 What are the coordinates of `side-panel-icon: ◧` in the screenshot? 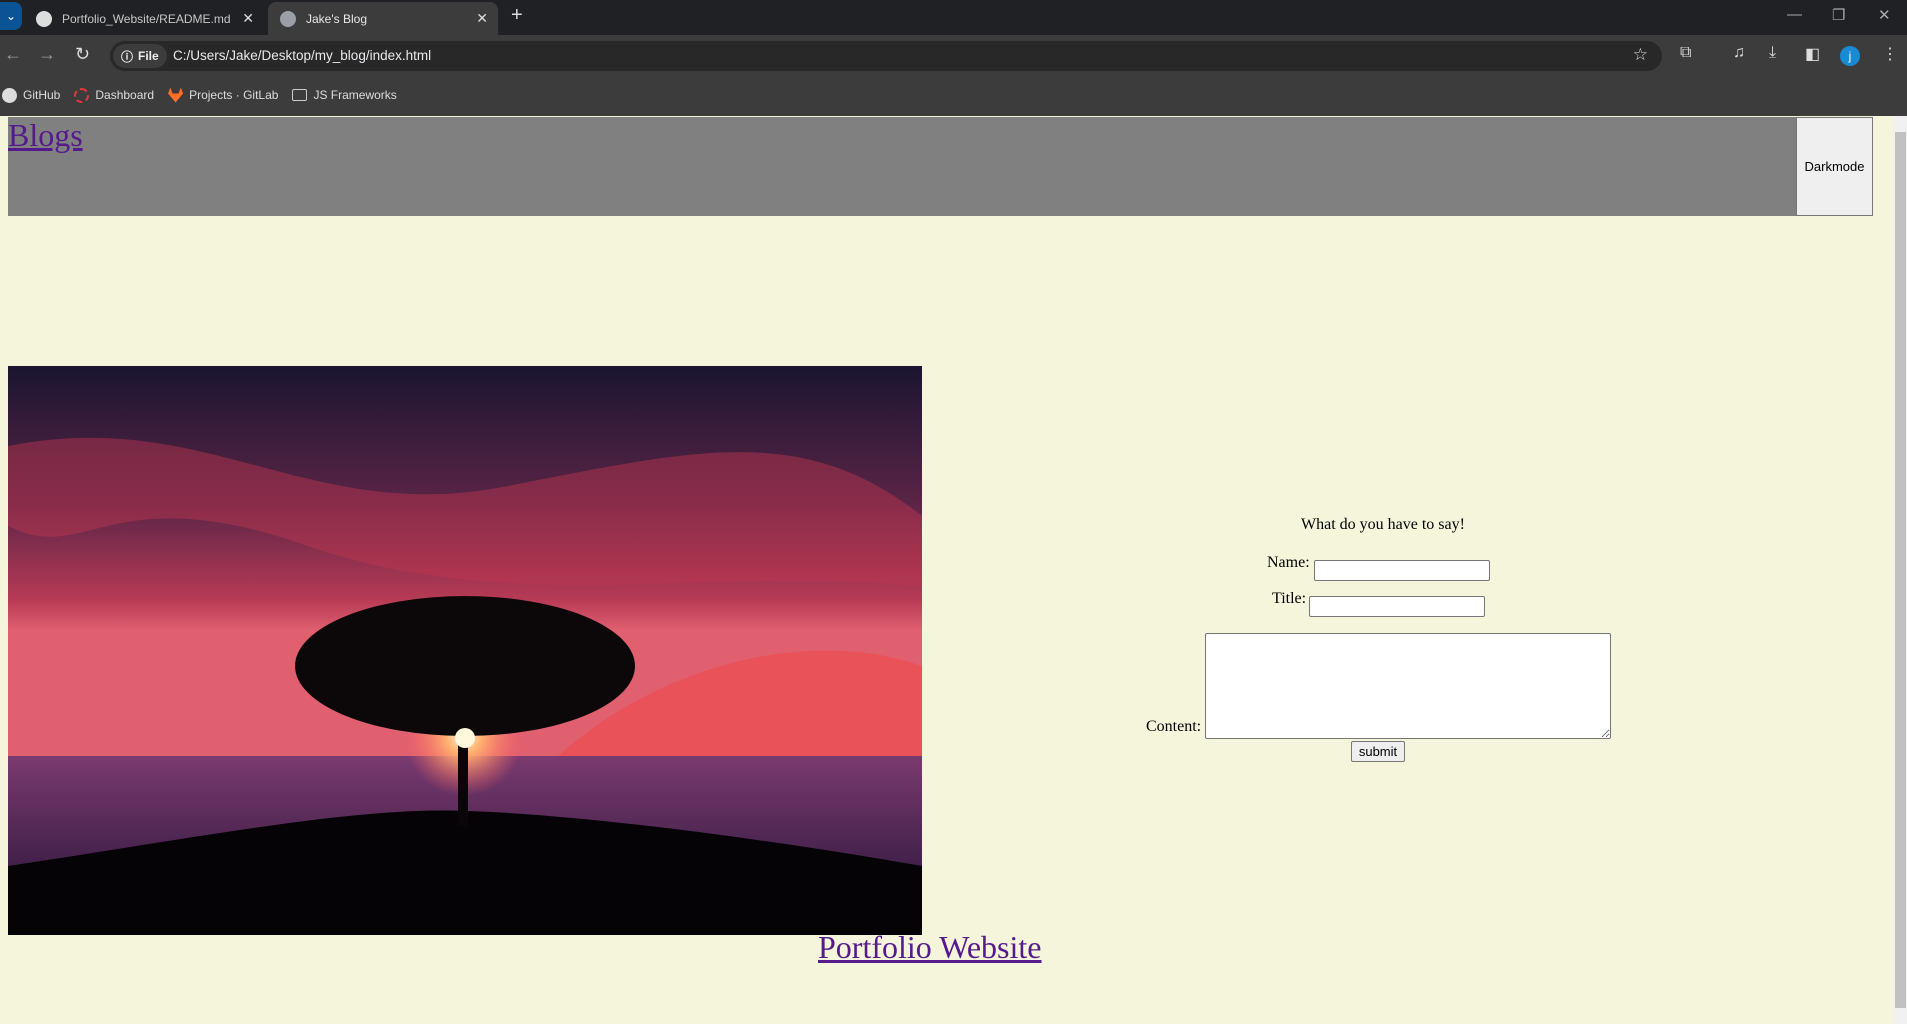 It's located at (1812, 54).